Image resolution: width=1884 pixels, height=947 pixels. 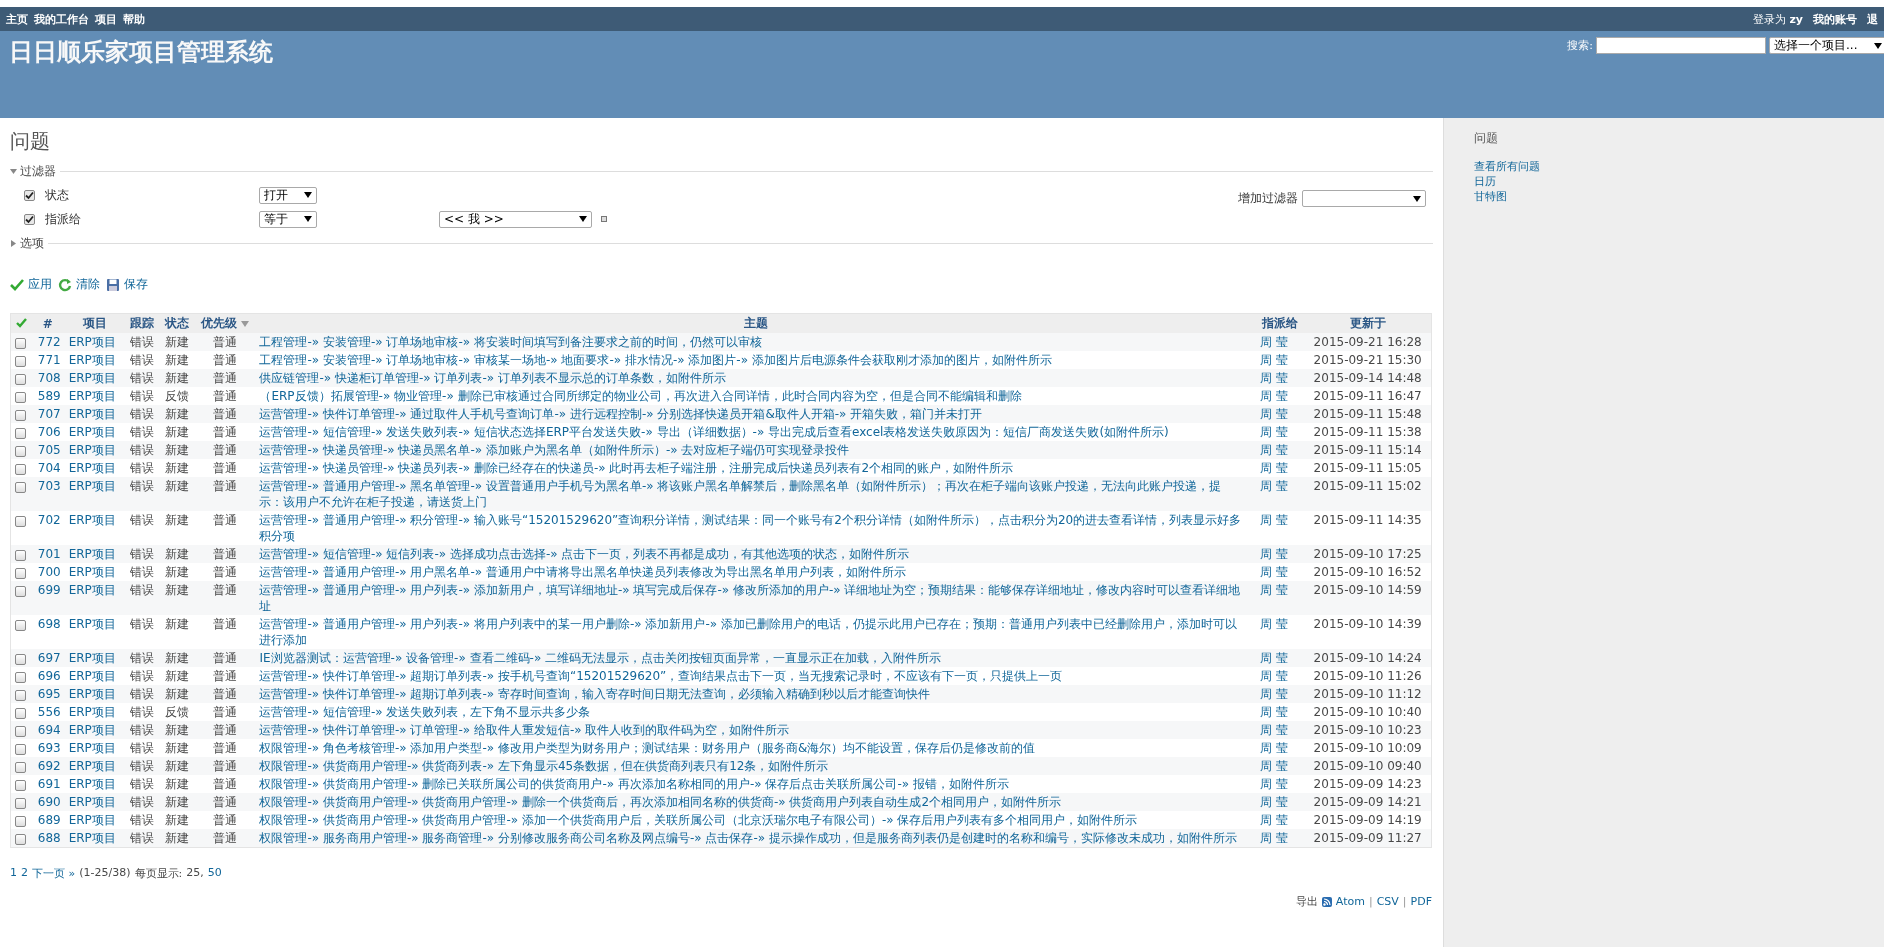 I want to click on sidebar-link: 日历, so click(x=1679, y=181).